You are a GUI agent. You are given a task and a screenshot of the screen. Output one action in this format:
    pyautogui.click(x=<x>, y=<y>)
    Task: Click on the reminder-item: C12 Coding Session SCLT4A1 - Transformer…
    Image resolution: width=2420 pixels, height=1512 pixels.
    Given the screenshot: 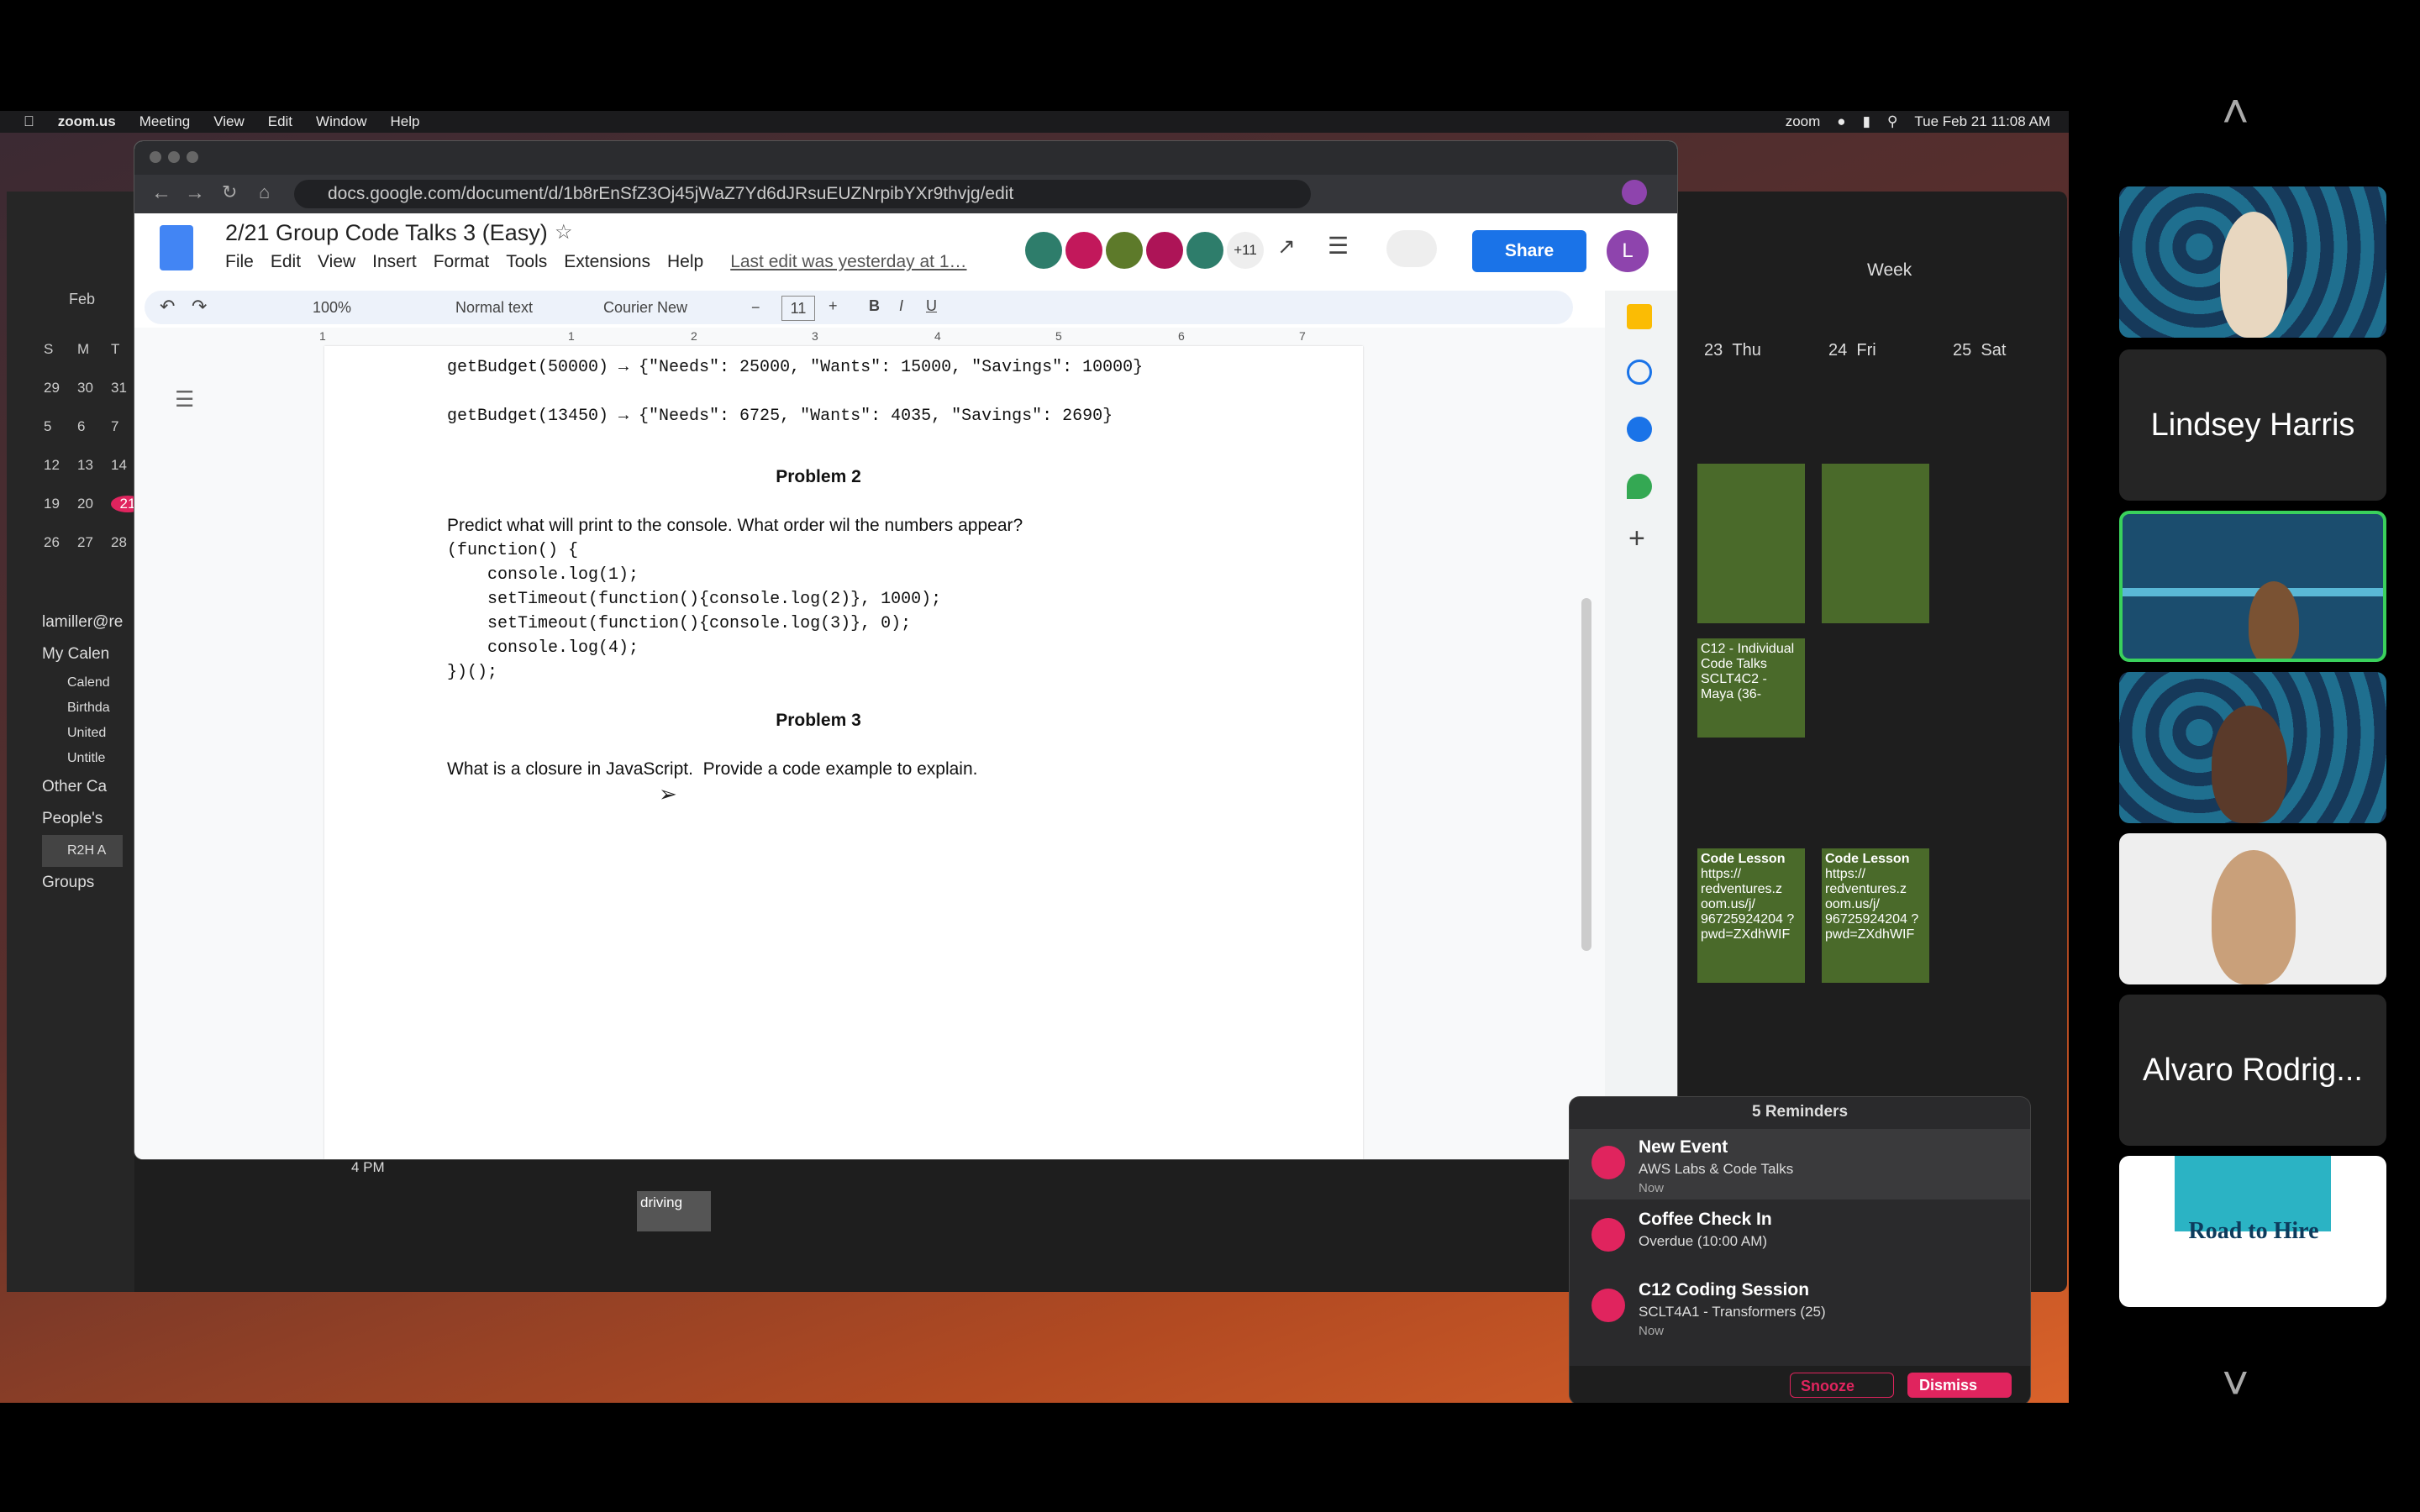 What is the action you would take?
    pyautogui.click(x=1800, y=1307)
    